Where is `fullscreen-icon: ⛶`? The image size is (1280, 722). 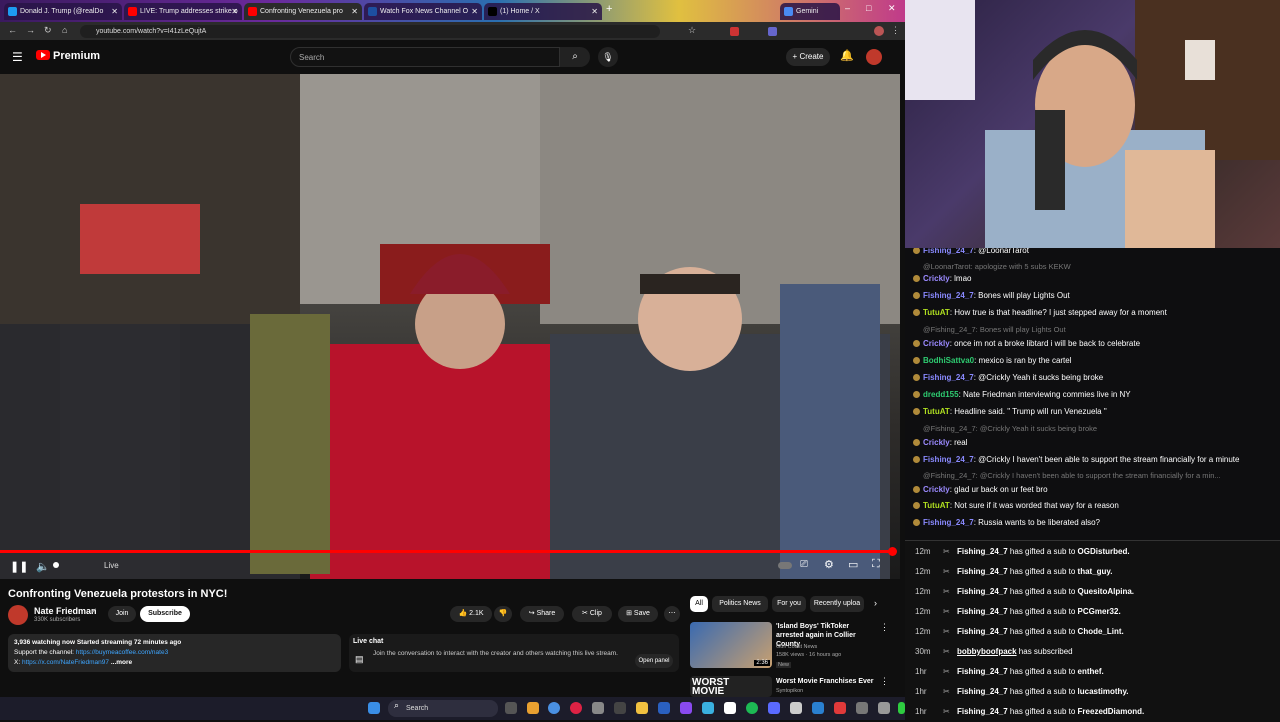
fullscreen-icon: ⛶ is located at coordinates (876, 564).